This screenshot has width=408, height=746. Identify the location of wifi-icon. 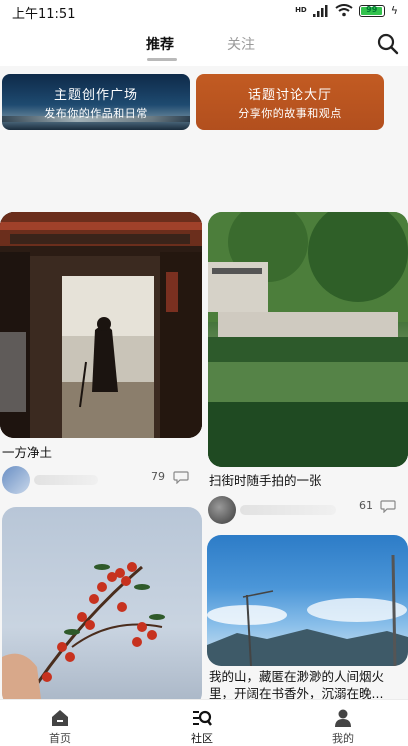
(344, 10).